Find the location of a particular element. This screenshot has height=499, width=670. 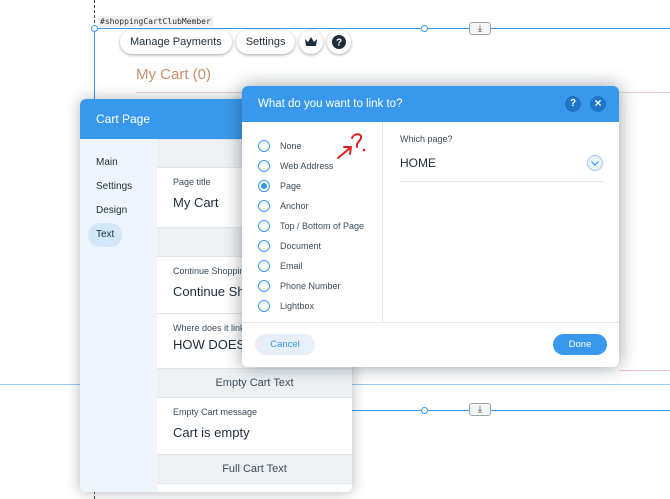

link-option-label: Document is located at coordinates (301, 246).